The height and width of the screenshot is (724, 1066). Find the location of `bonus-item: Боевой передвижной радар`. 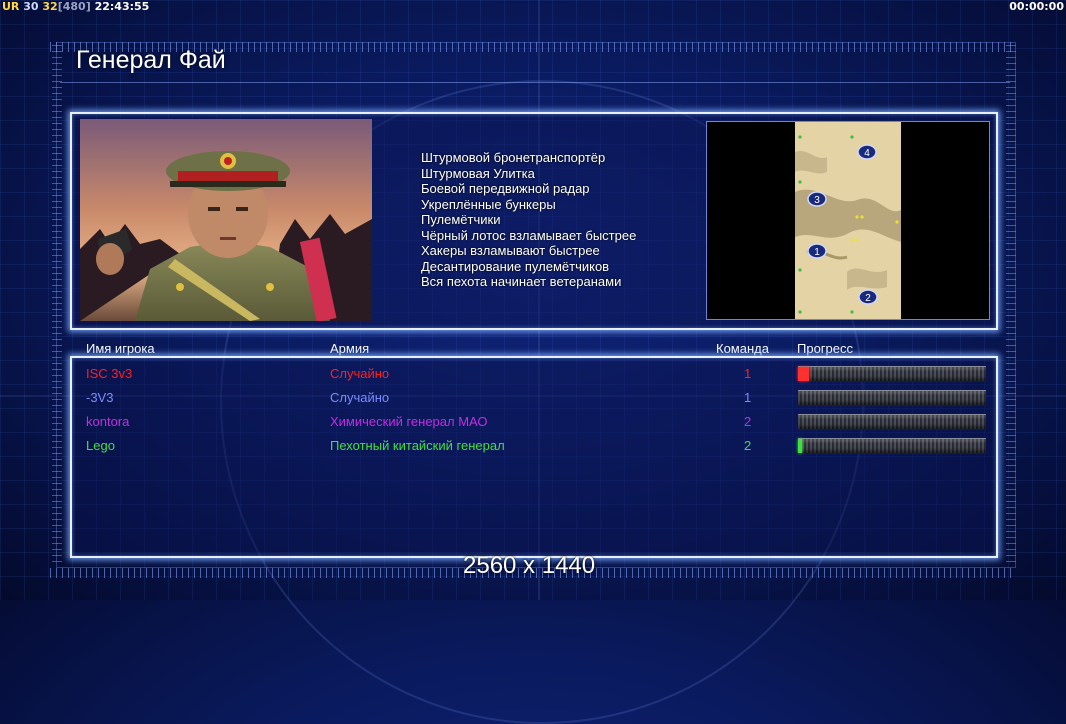

bonus-item: Боевой передвижной радар is located at coordinates (505, 188).